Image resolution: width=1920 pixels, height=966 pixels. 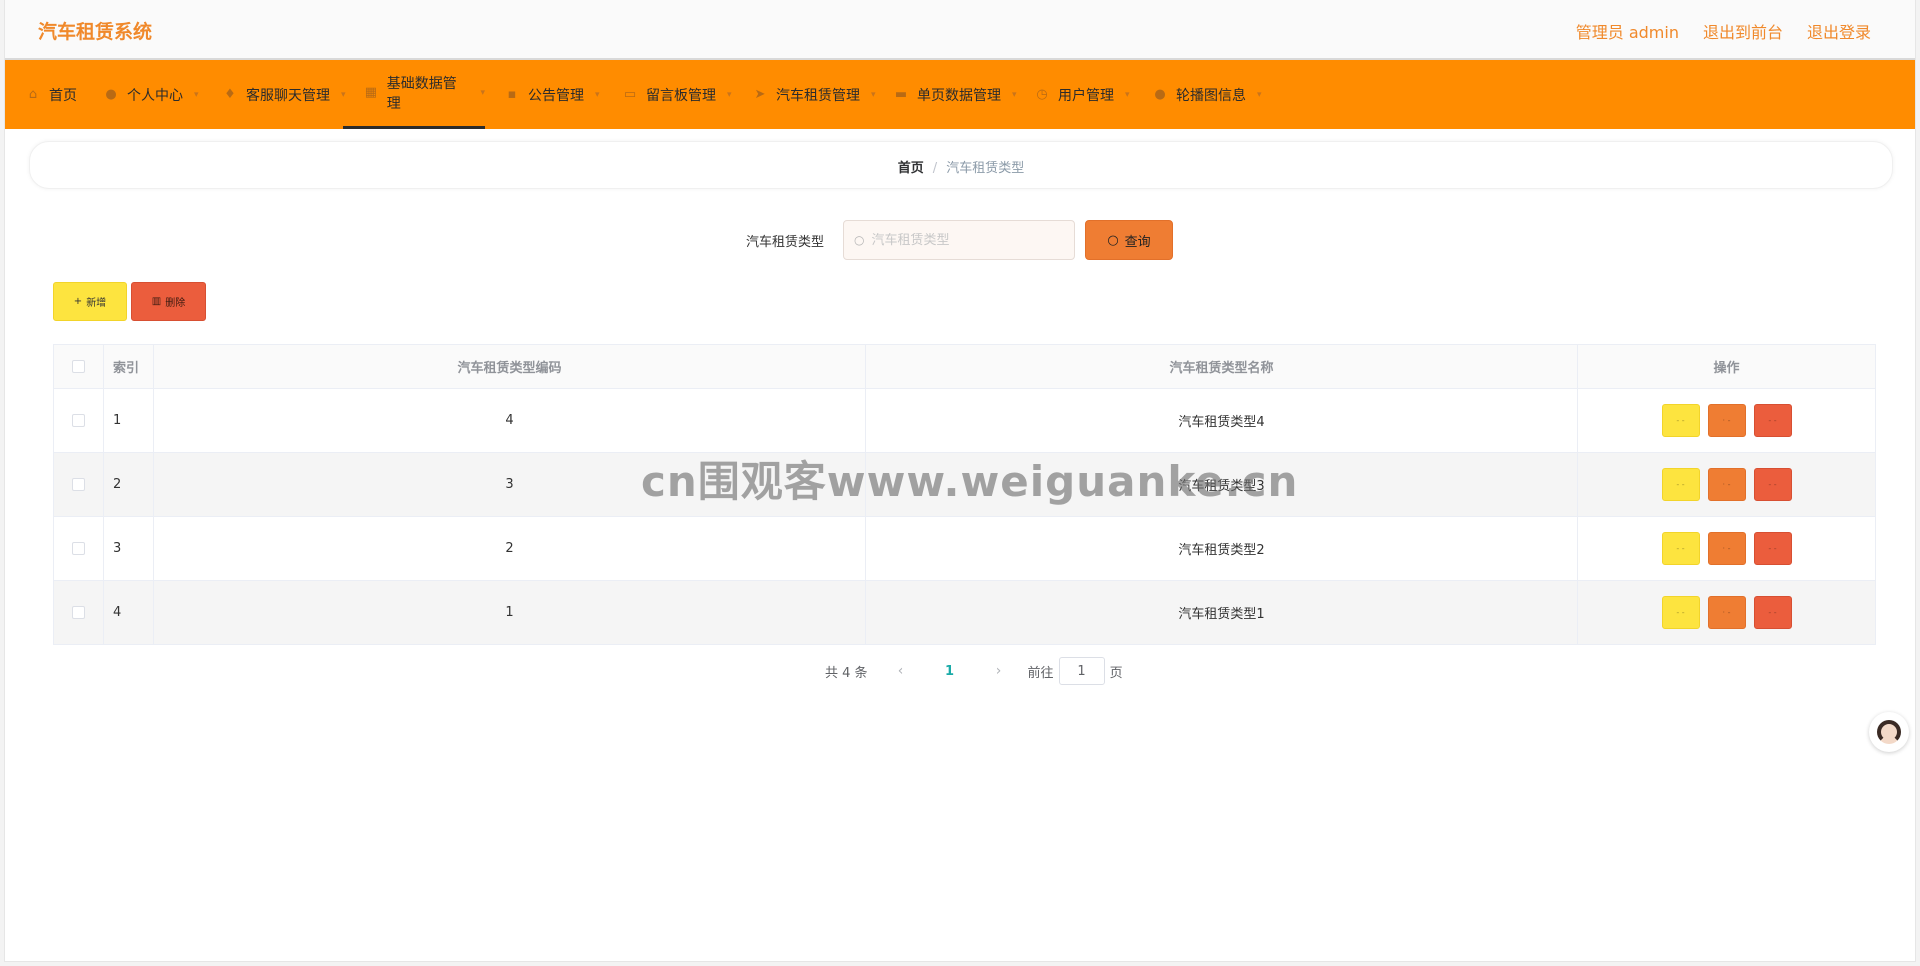 I want to click on prev-page-icon: ‹, so click(x=901, y=671).